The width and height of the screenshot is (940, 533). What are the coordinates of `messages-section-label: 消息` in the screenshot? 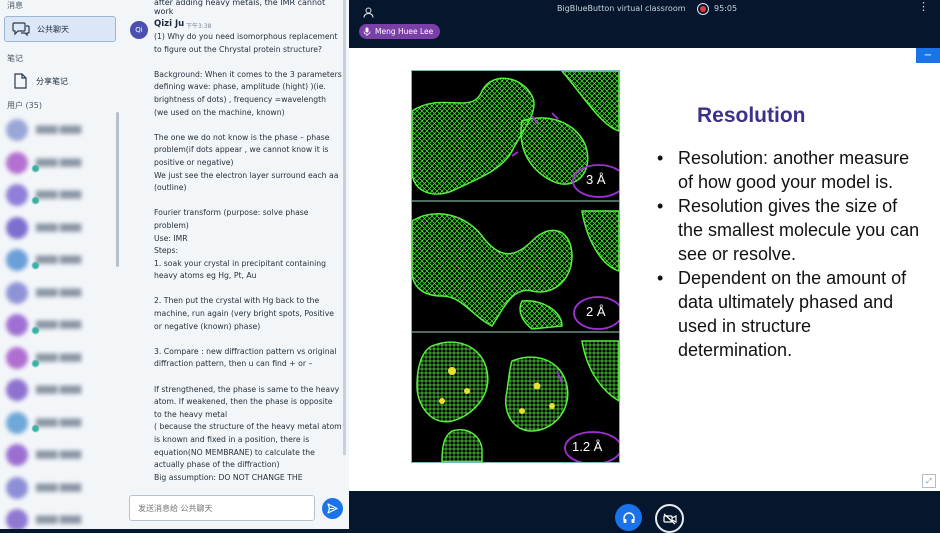 It's located at (15, 5).